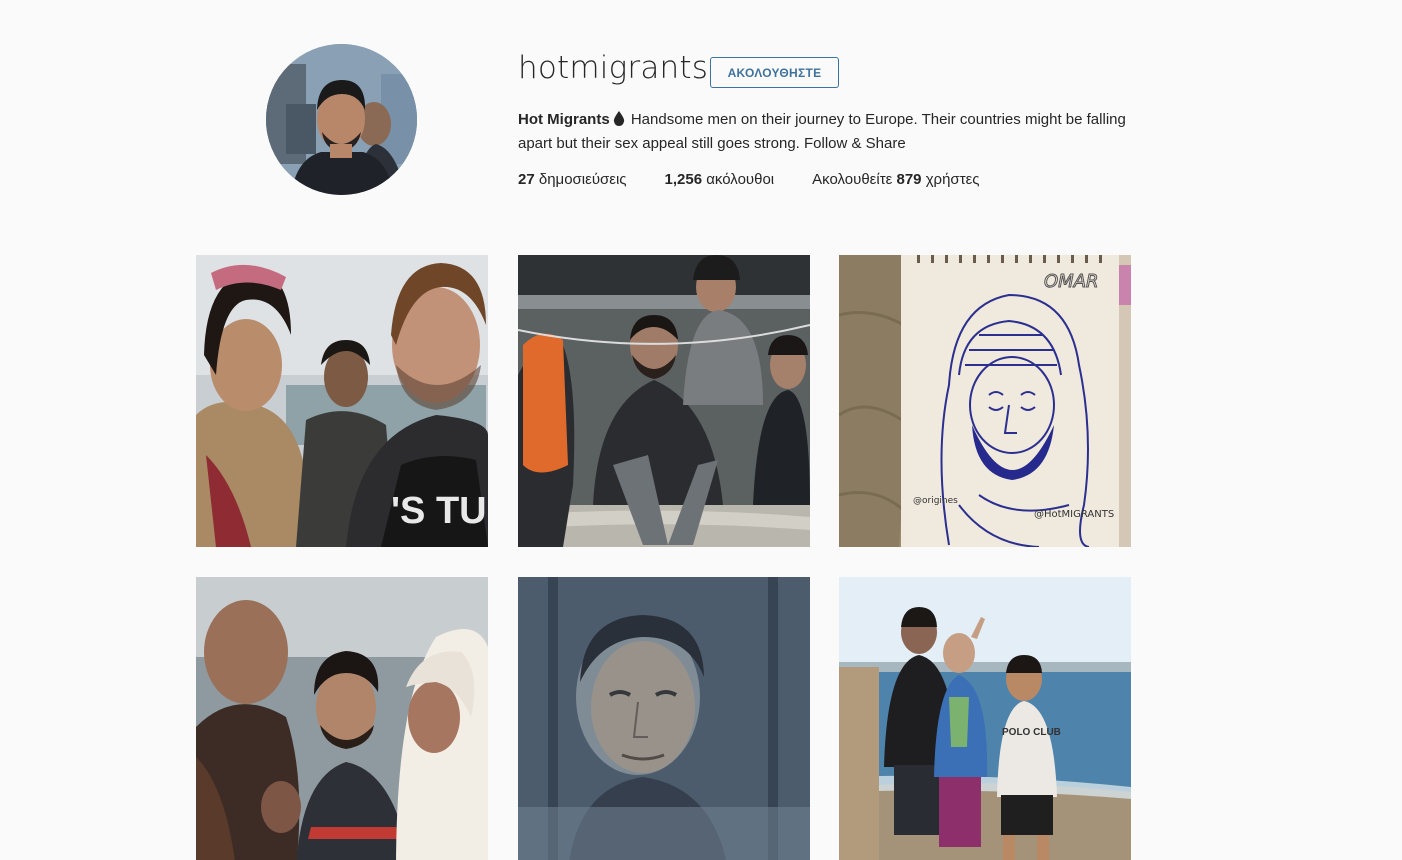  Describe the element at coordinates (774, 72) in the screenshot. I see `follow-button: ΑΚΟΛΟΥΘΗΣΤΕ` at that location.